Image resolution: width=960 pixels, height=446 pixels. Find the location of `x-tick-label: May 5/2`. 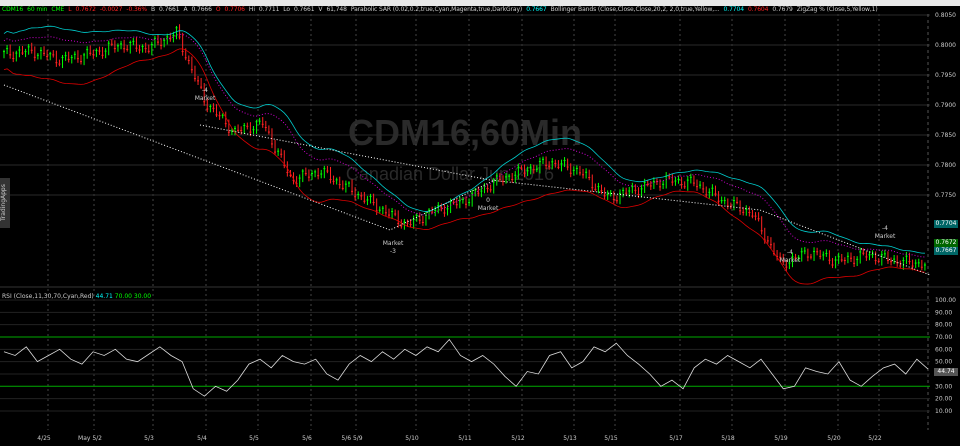

x-tick-label: May 5/2 is located at coordinates (90, 438).